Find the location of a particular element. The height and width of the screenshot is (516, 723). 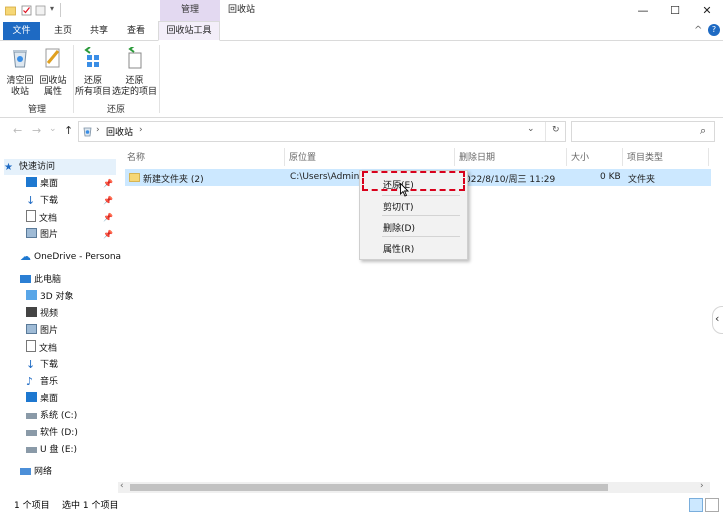

nav-label: 3D 对象 is located at coordinates (57, 297).